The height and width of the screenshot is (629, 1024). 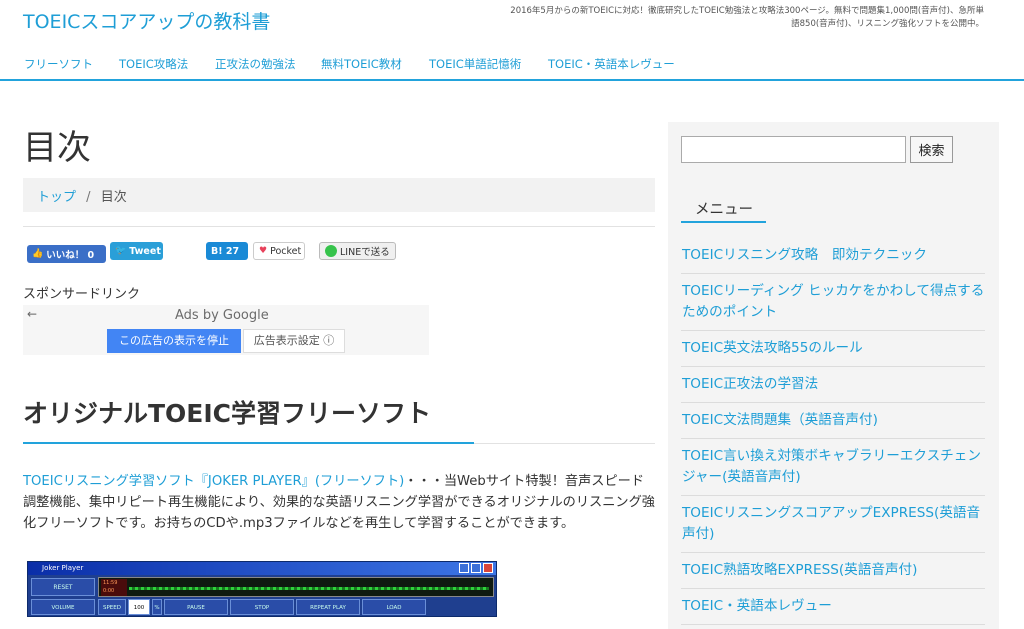 What do you see at coordinates (931, 149) in the screenshot?
I see `search-button: 検索` at bounding box center [931, 149].